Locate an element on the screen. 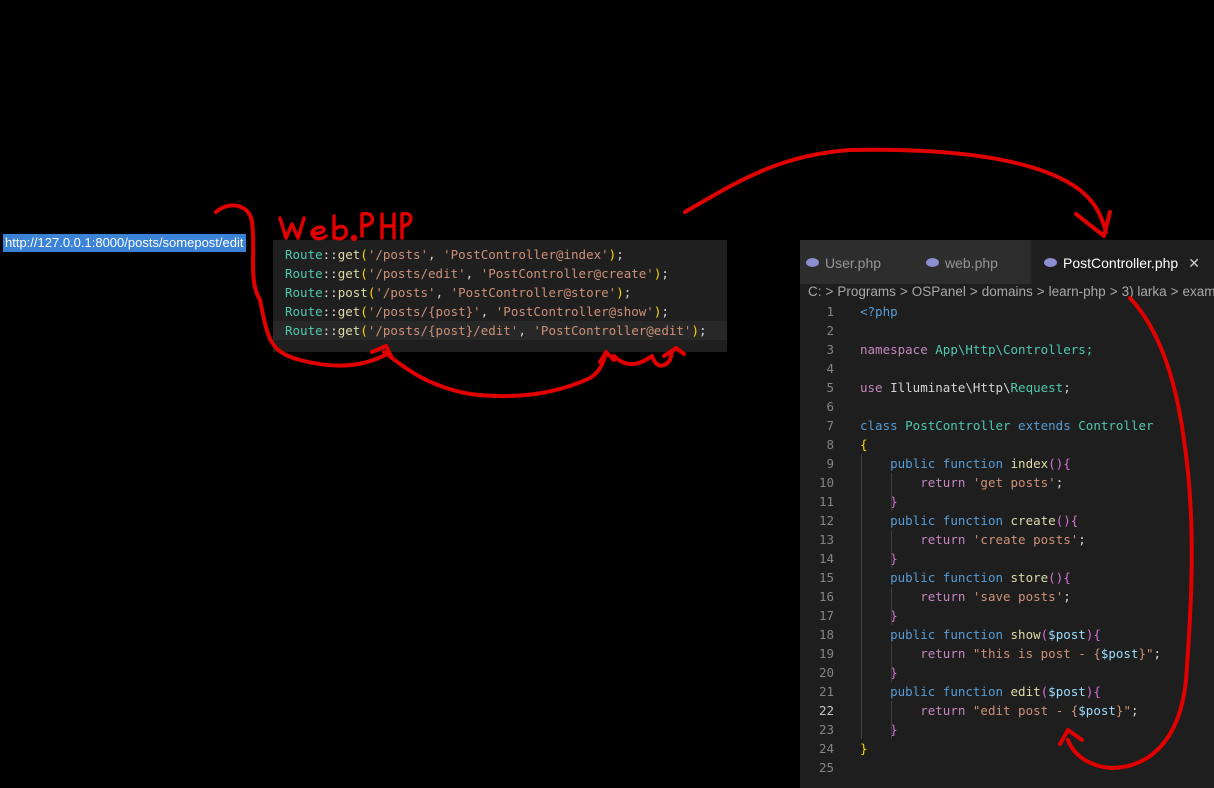  breadcrumb-item: domains is located at coordinates (1007, 291).